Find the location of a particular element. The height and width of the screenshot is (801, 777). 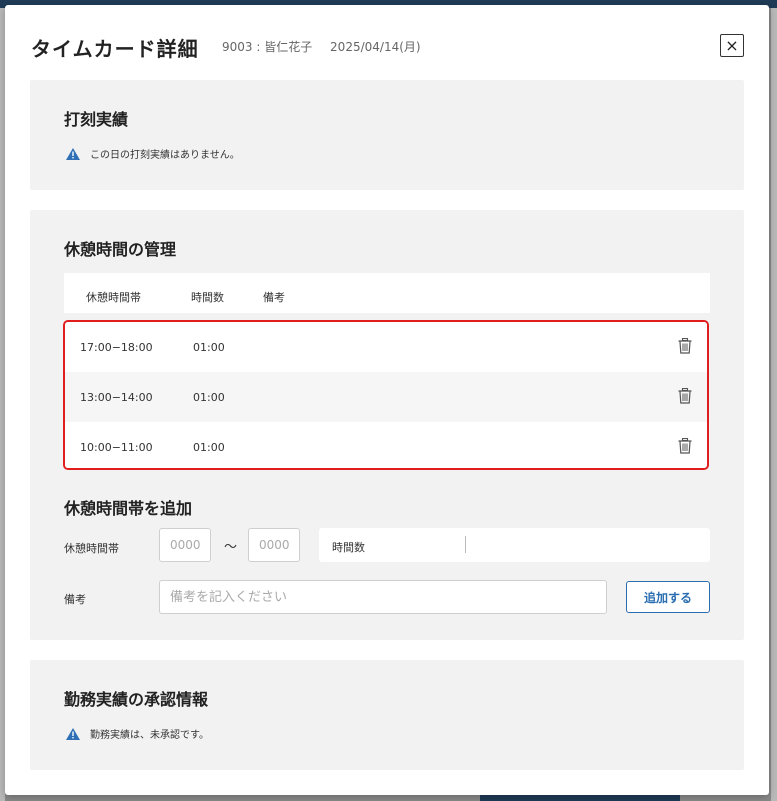

table-row: 13:00−14:00 01:00 is located at coordinates (386, 397).